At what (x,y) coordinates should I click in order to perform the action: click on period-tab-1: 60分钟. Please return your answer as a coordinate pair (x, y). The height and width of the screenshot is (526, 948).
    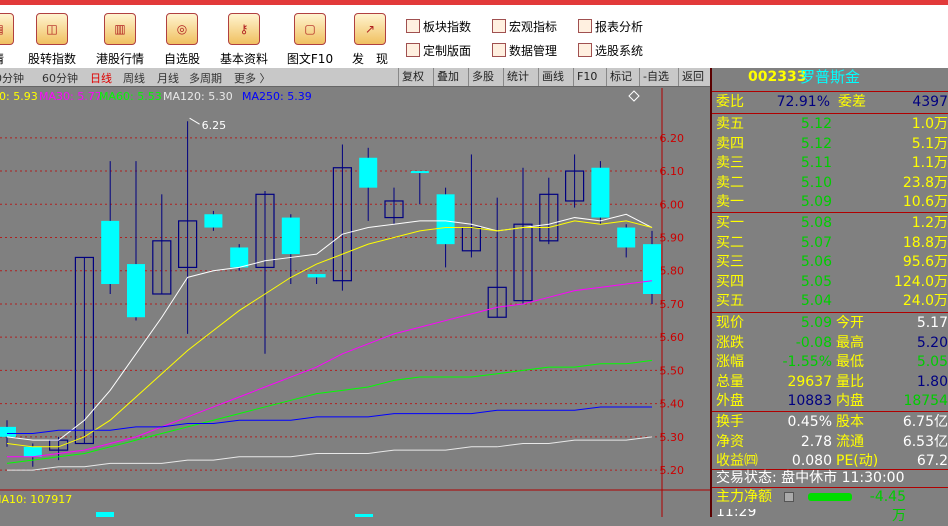
    Looking at the image, I should click on (60, 78).